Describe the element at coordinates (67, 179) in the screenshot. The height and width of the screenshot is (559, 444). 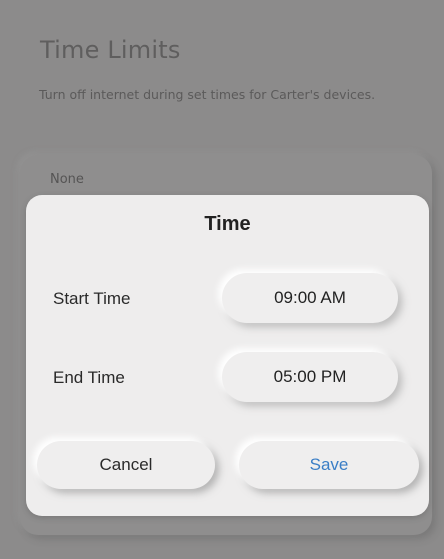
I see `option-none: None` at that location.